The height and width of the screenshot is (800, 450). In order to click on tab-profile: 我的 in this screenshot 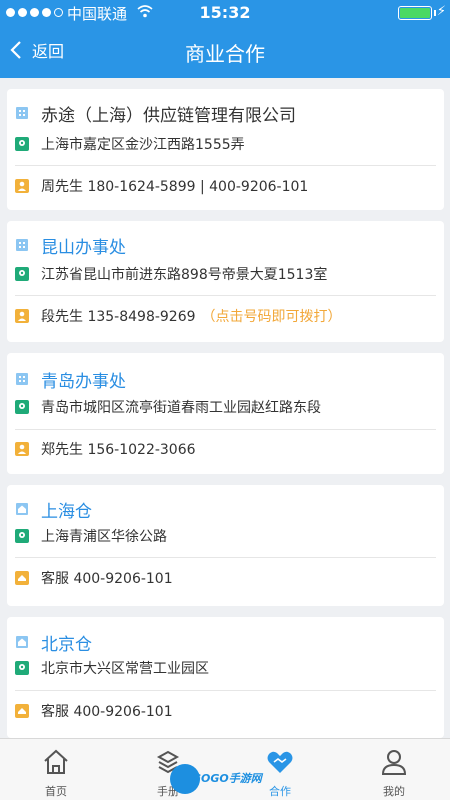, I will do `click(394, 769)`.